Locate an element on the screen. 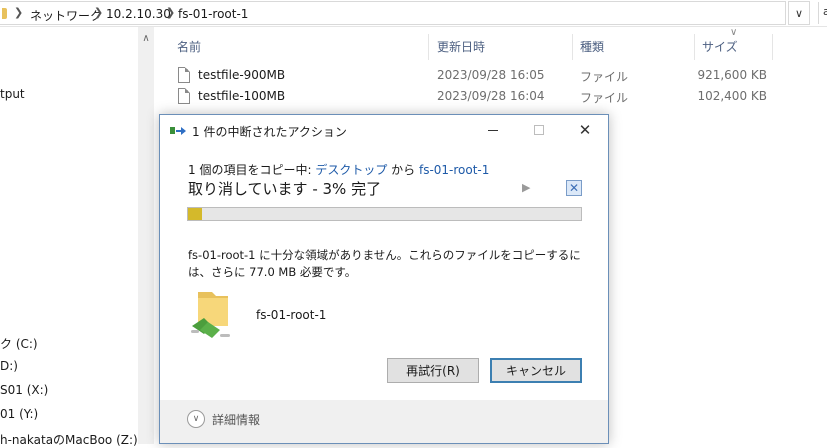  file-date: 2023/09/28 16:04 is located at coordinates (491, 96).